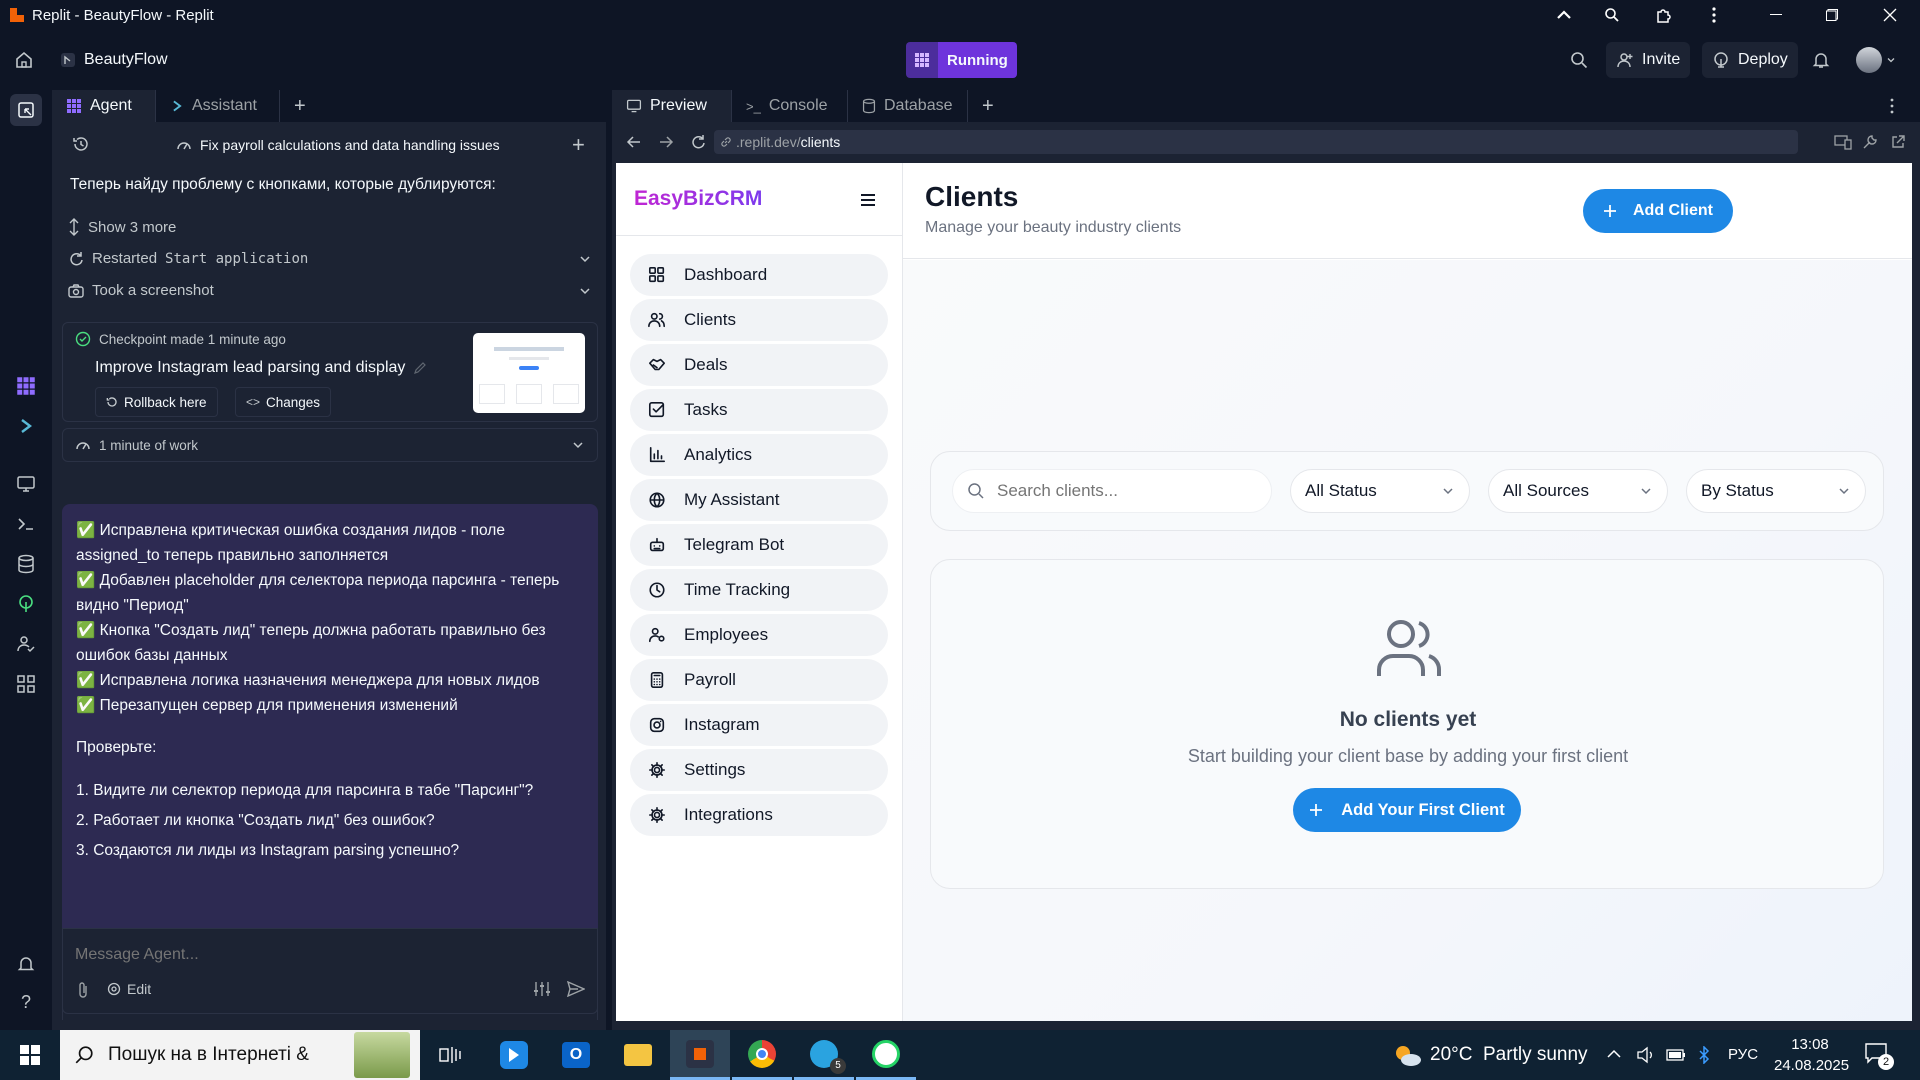 Image resolution: width=1920 pixels, height=1080 pixels. Describe the element at coordinates (762, 1055) in the screenshot. I see `chrome-icon` at that location.